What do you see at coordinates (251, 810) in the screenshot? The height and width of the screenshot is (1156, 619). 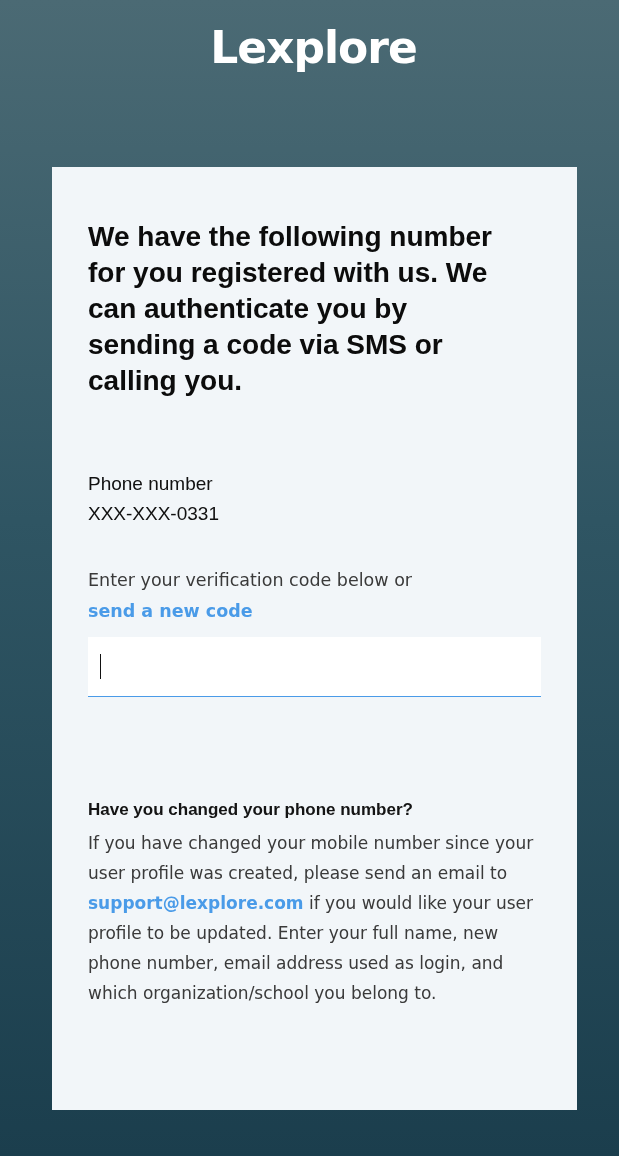 I see `help-title: Have you changed your phone number?` at bounding box center [251, 810].